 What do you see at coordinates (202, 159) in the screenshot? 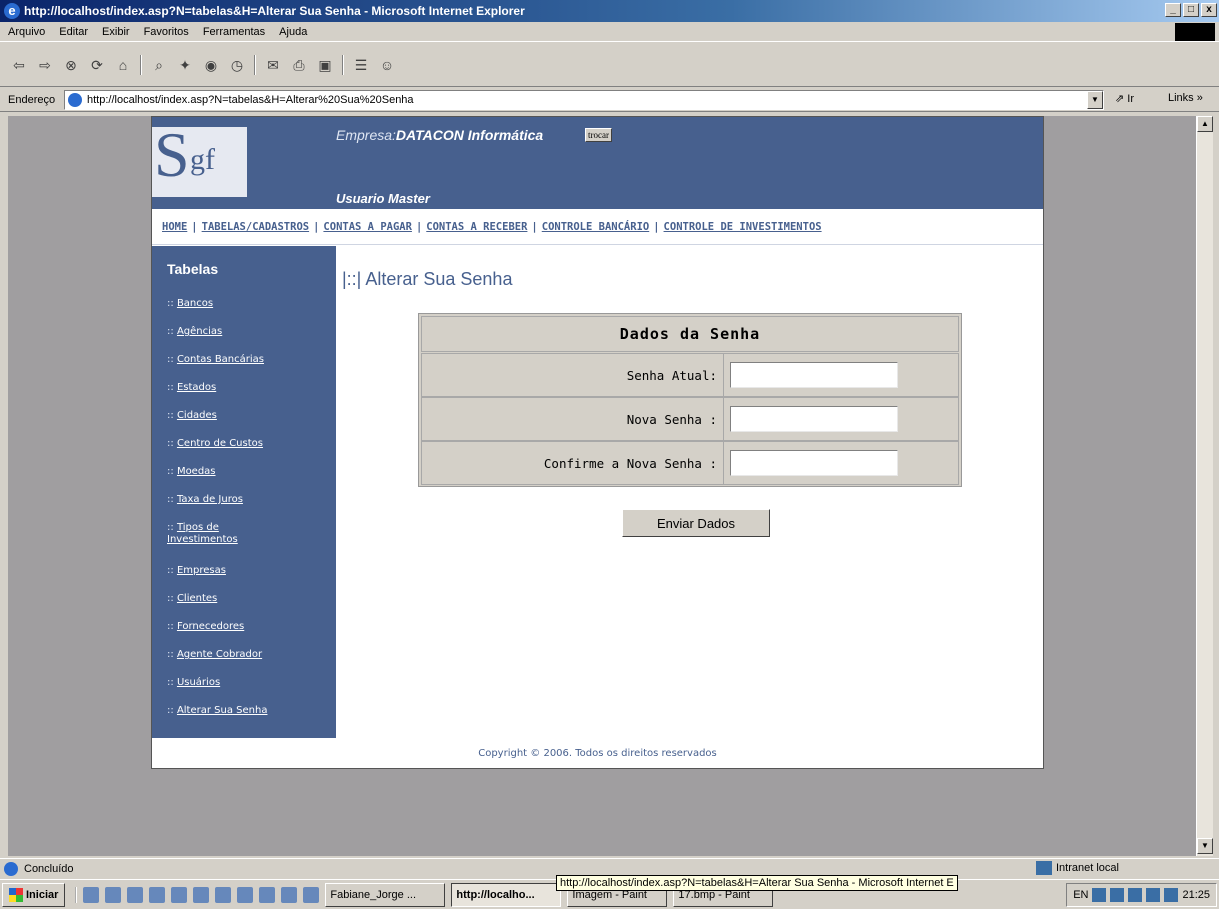
I see `logo-letters-gf: gf` at bounding box center [202, 159].